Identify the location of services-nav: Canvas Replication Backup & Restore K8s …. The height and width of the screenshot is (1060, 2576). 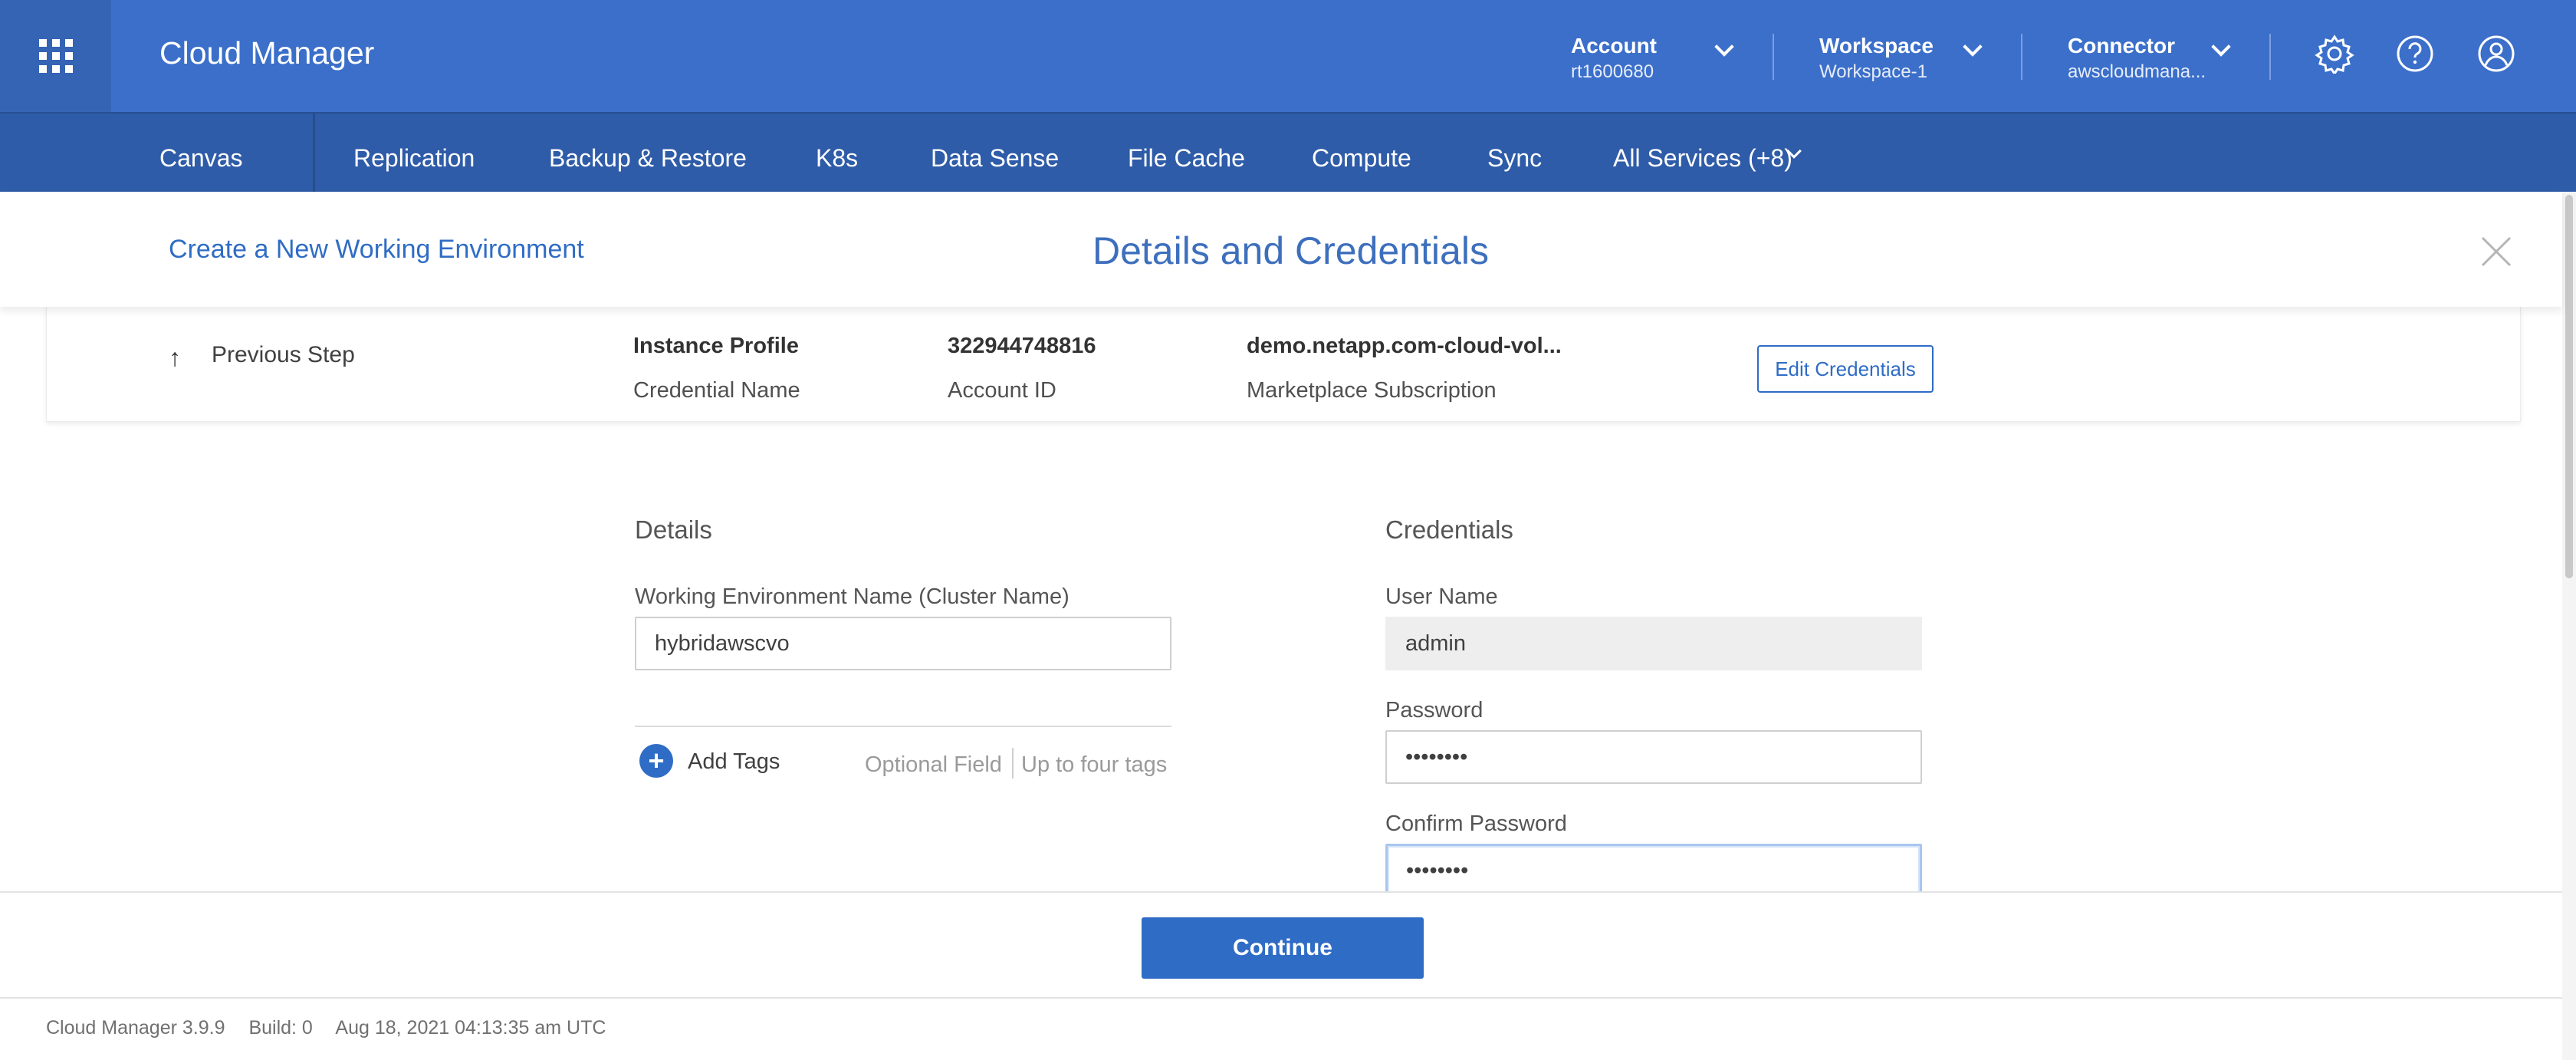
(1288, 152).